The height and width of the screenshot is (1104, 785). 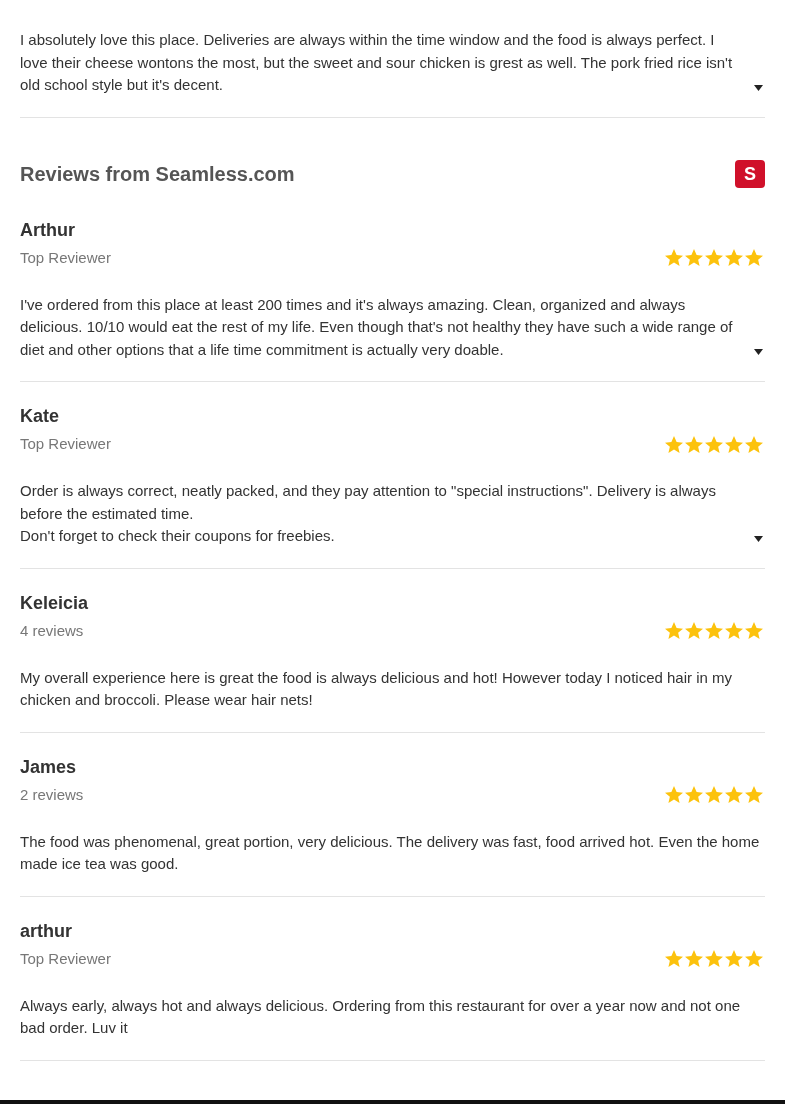 What do you see at coordinates (377, 327) in the screenshot?
I see `review-text: I've ordered from this place at least 200 times and it's always amazing. Clean, organized and always delicious. 10/10 would eat the rest of my life. Even though that's not healthy they have such a wide range of diet and other options that a life time commitment is actually very doable.` at bounding box center [377, 327].